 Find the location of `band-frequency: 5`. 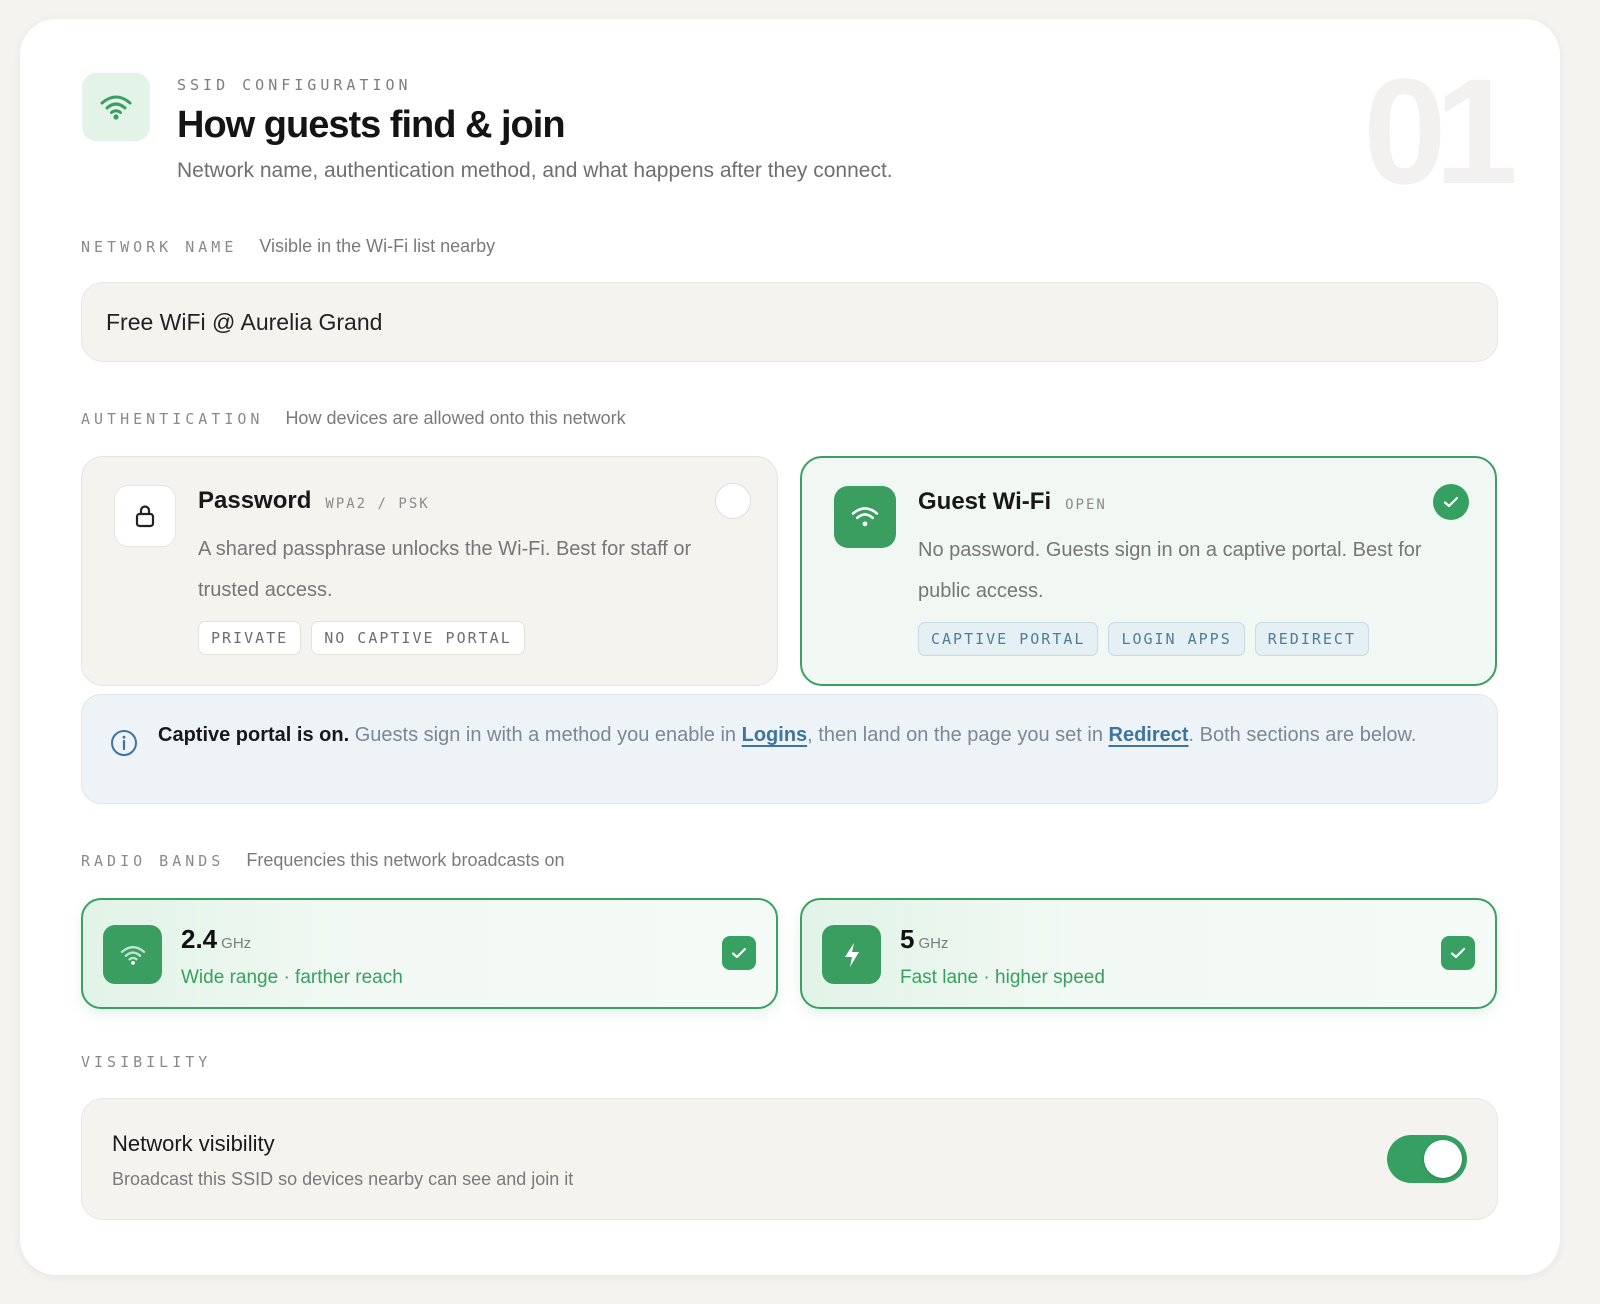

band-frequency: 5 is located at coordinates (907, 939).